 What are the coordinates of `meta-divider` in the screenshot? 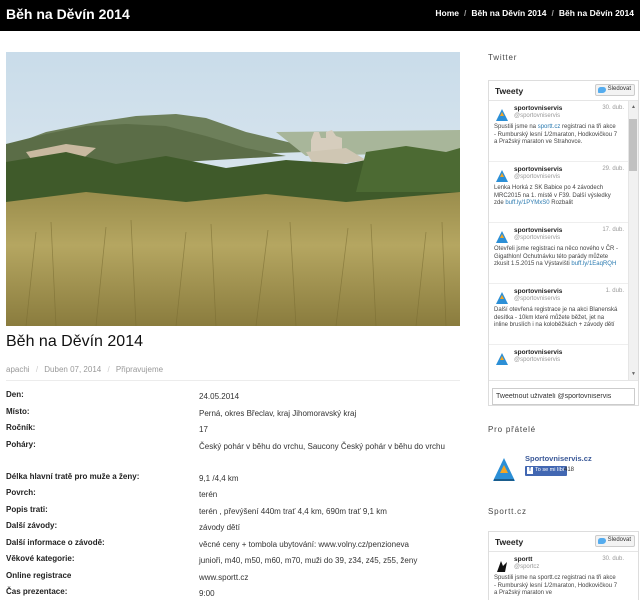 It's located at (233, 380).